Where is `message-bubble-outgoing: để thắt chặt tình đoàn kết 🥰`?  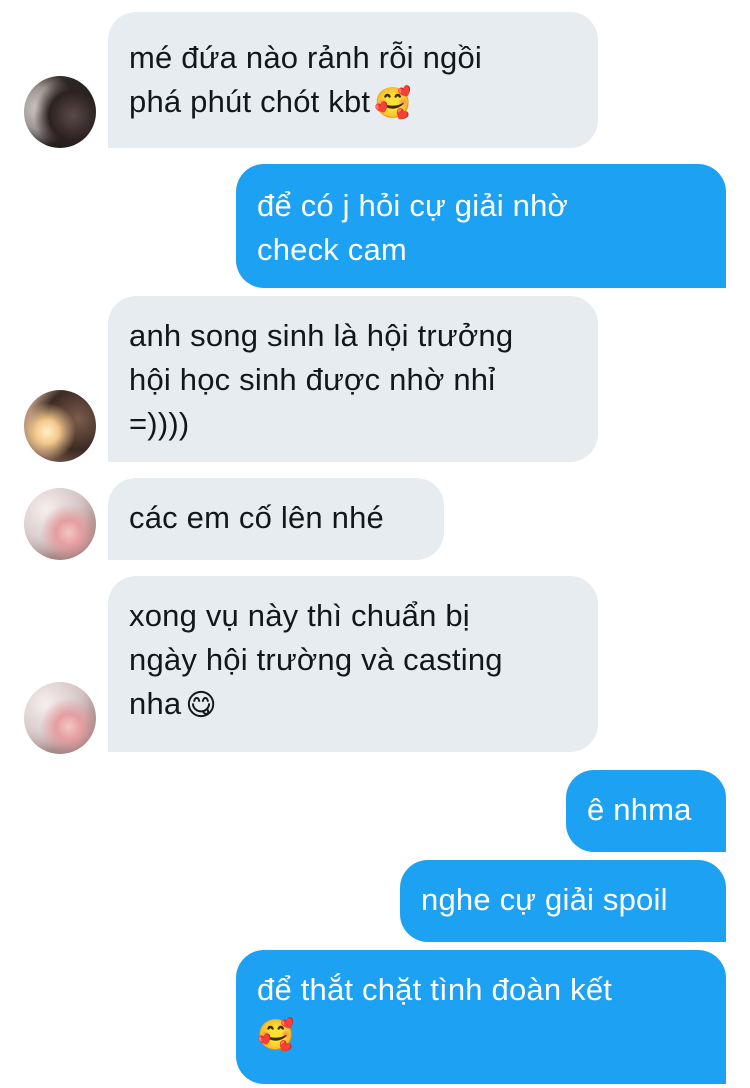 message-bubble-outgoing: để thắt chặt tình đoàn kết 🥰 is located at coordinates (481, 1017).